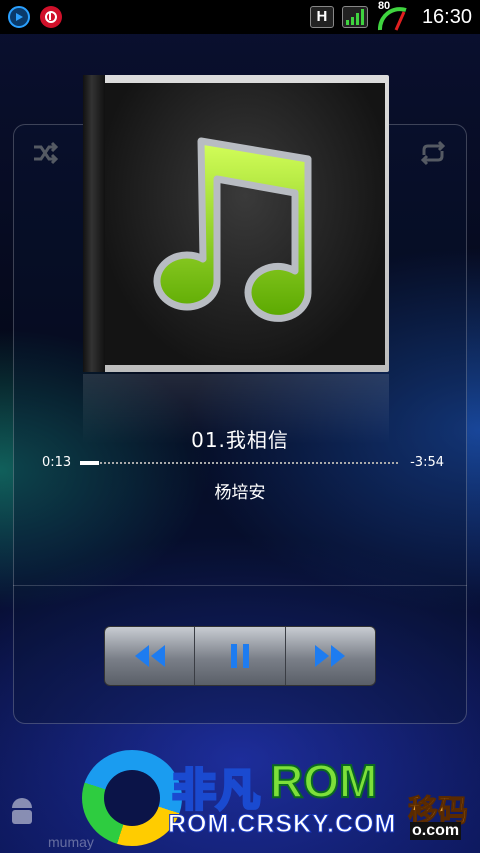 The height and width of the screenshot is (853, 480). Describe the element at coordinates (132, 798) in the screenshot. I see `crsky-logo` at that location.